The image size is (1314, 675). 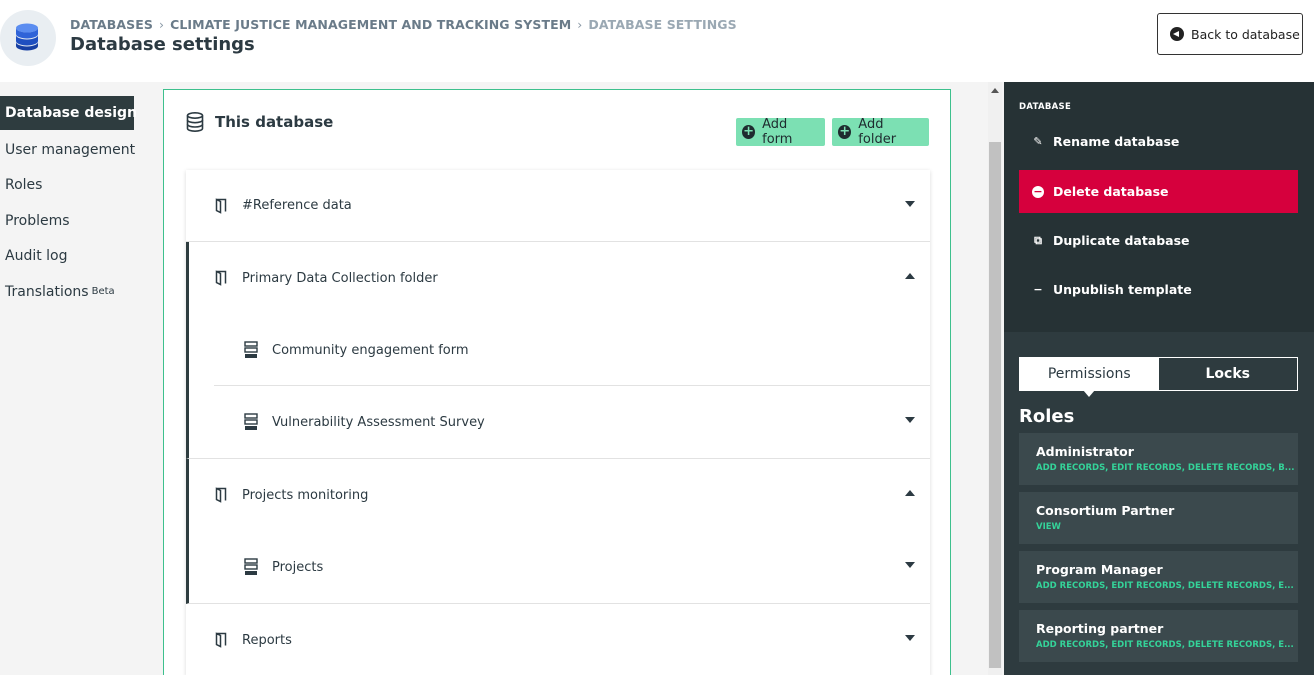 What do you see at coordinates (37, 220) in the screenshot?
I see `nav-item-label: Problems` at bounding box center [37, 220].